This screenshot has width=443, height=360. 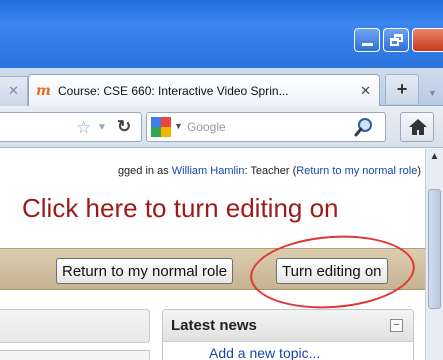 What do you see at coordinates (396, 325) in the screenshot?
I see `collapse-block-icon: −` at bounding box center [396, 325].